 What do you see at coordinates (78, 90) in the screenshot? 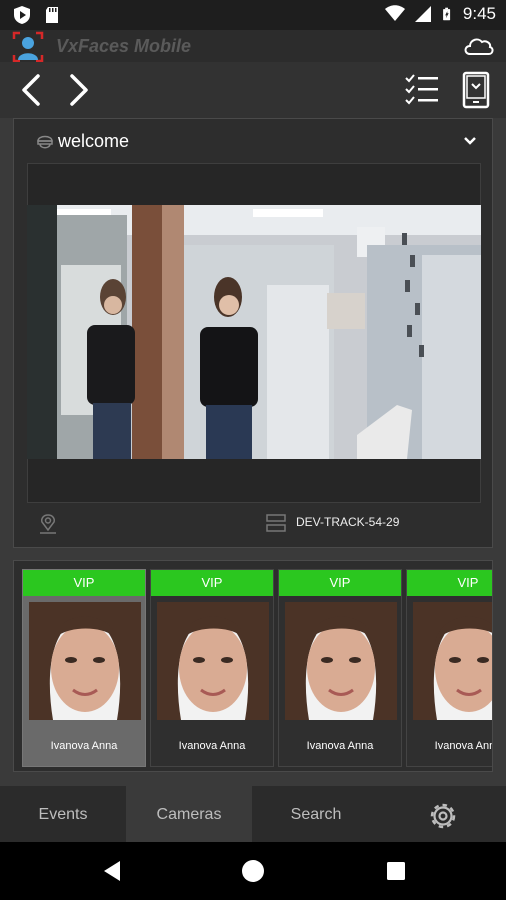
I see `forward-arrow-icon` at bounding box center [78, 90].